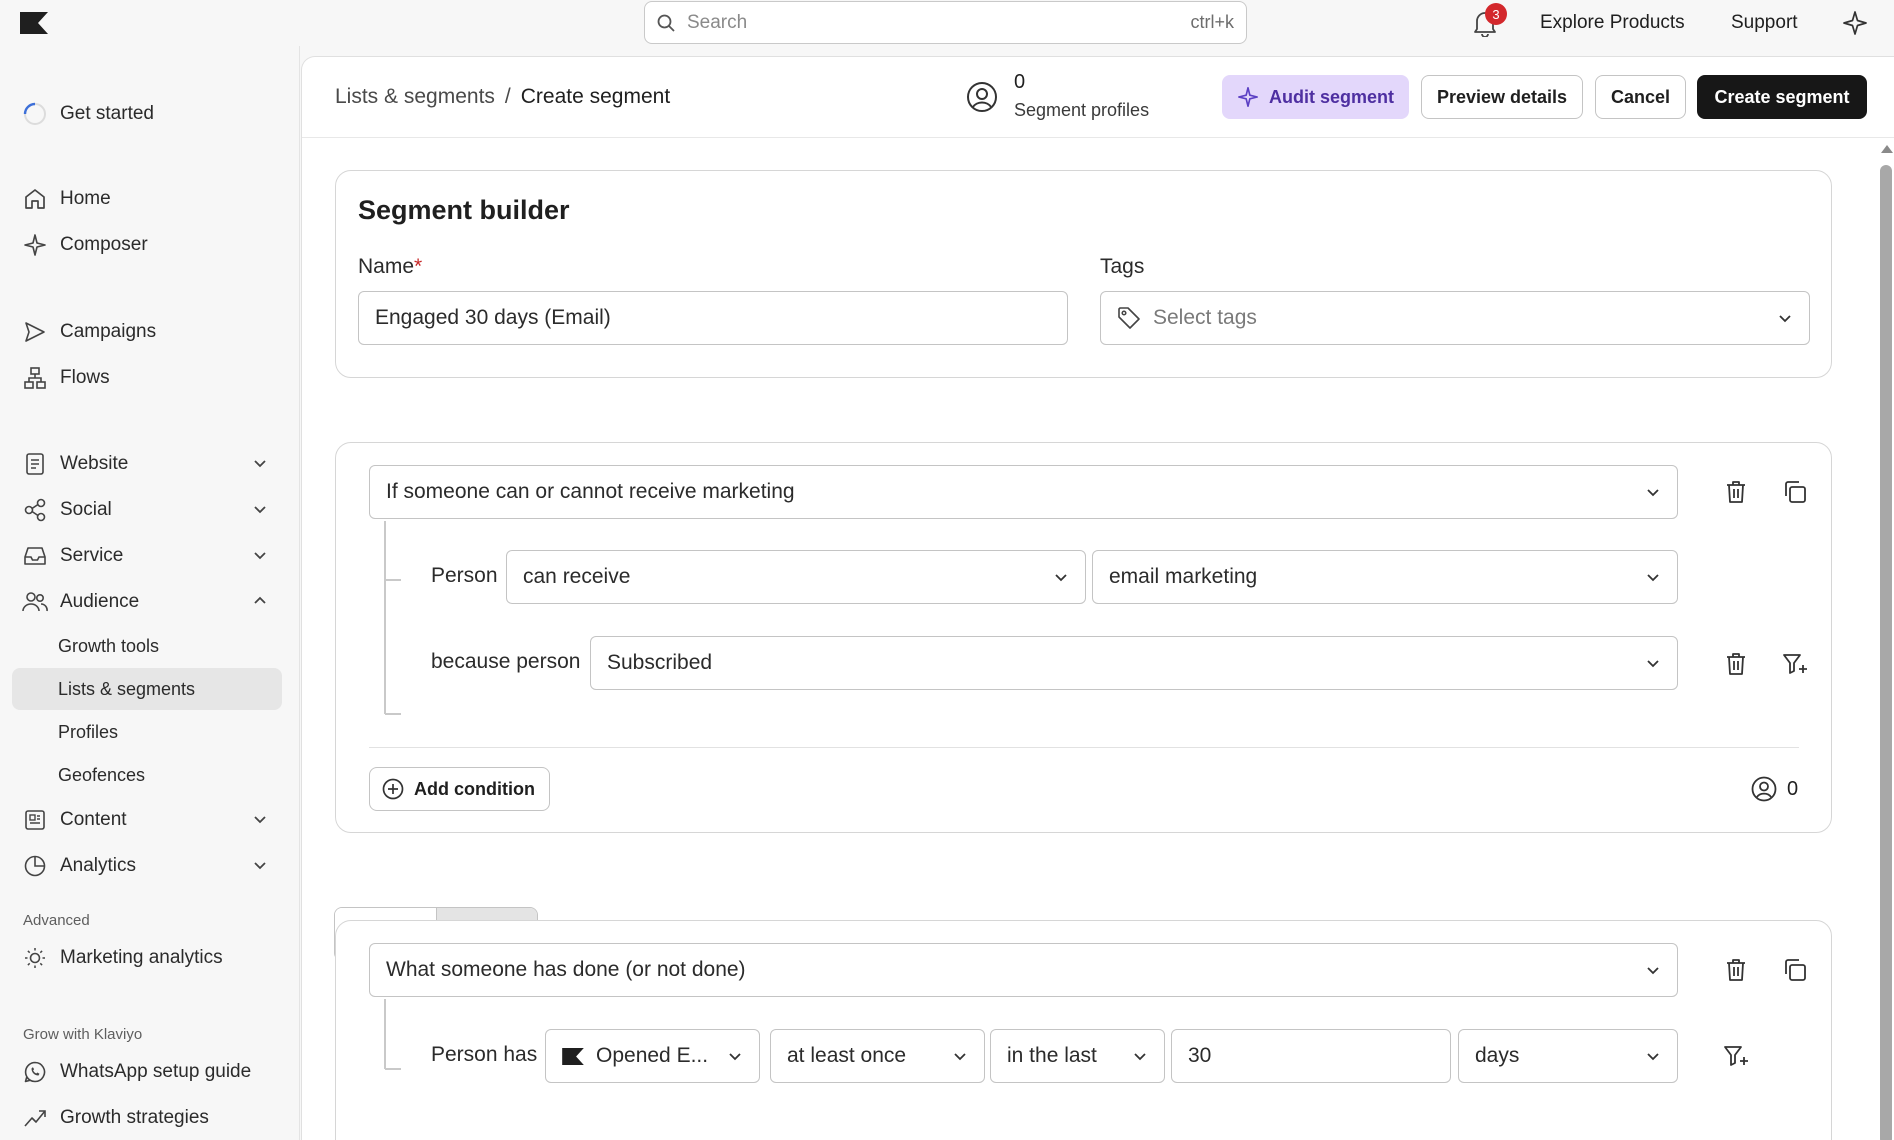 This screenshot has width=1894, height=1140. What do you see at coordinates (147, 1072) in the screenshot?
I see `sidebar-item-whatsapp: WhatsApp setup guide` at bounding box center [147, 1072].